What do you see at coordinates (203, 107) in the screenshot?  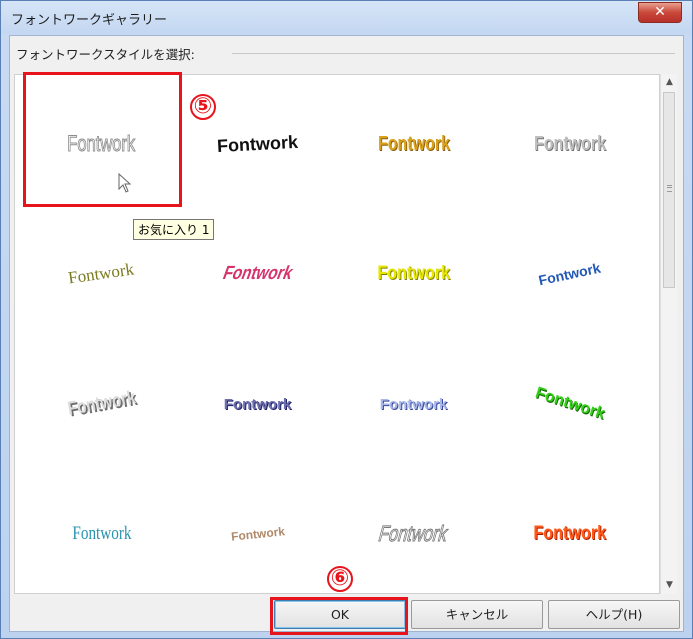 I see `step-5-marker: ⑤` at bounding box center [203, 107].